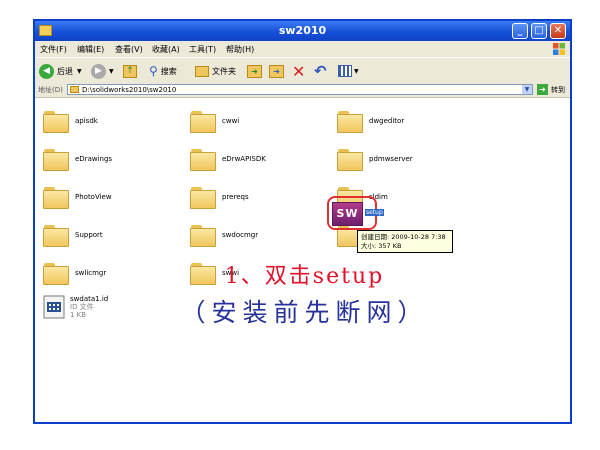 The height and width of the screenshot is (450, 600). I want to click on search-button: ⚲ 搜索, so click(163, 71).